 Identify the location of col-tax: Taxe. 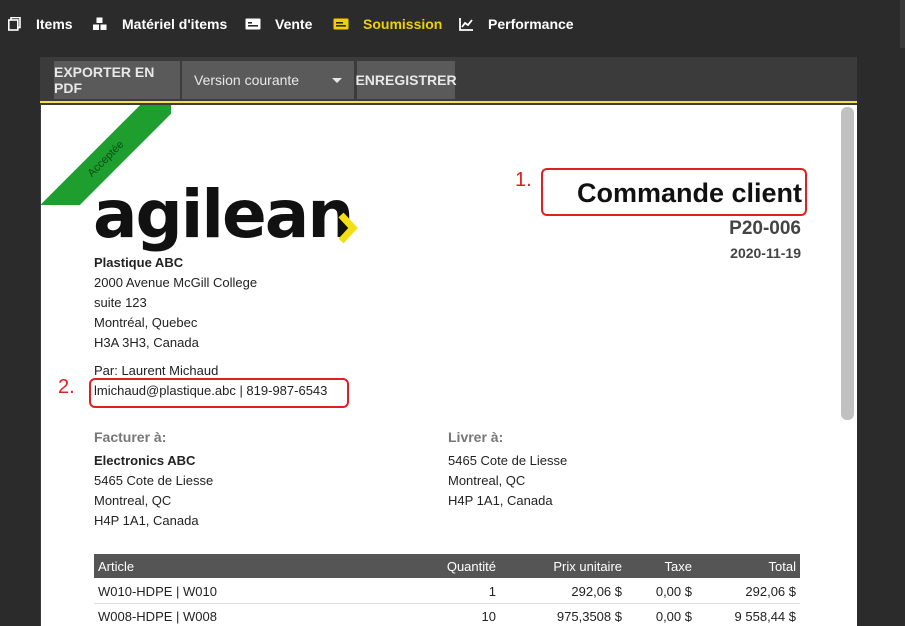
(678, 566).